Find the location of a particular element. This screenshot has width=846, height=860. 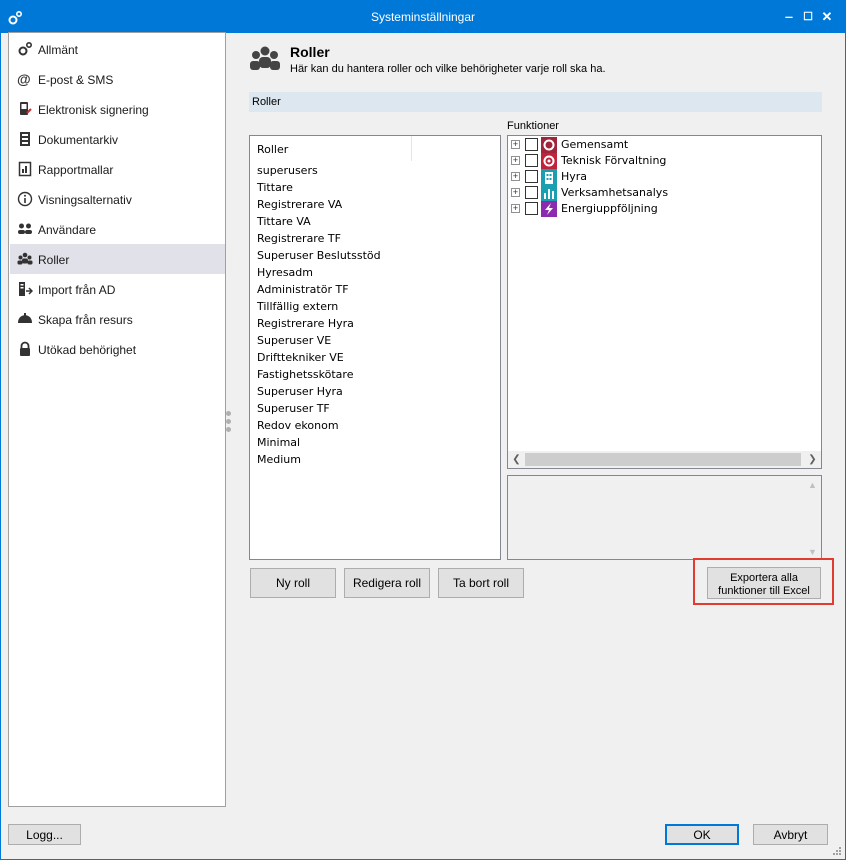

sidebar-item-rapportmallar: Rapportmallar is located at coordinates (117, 169).